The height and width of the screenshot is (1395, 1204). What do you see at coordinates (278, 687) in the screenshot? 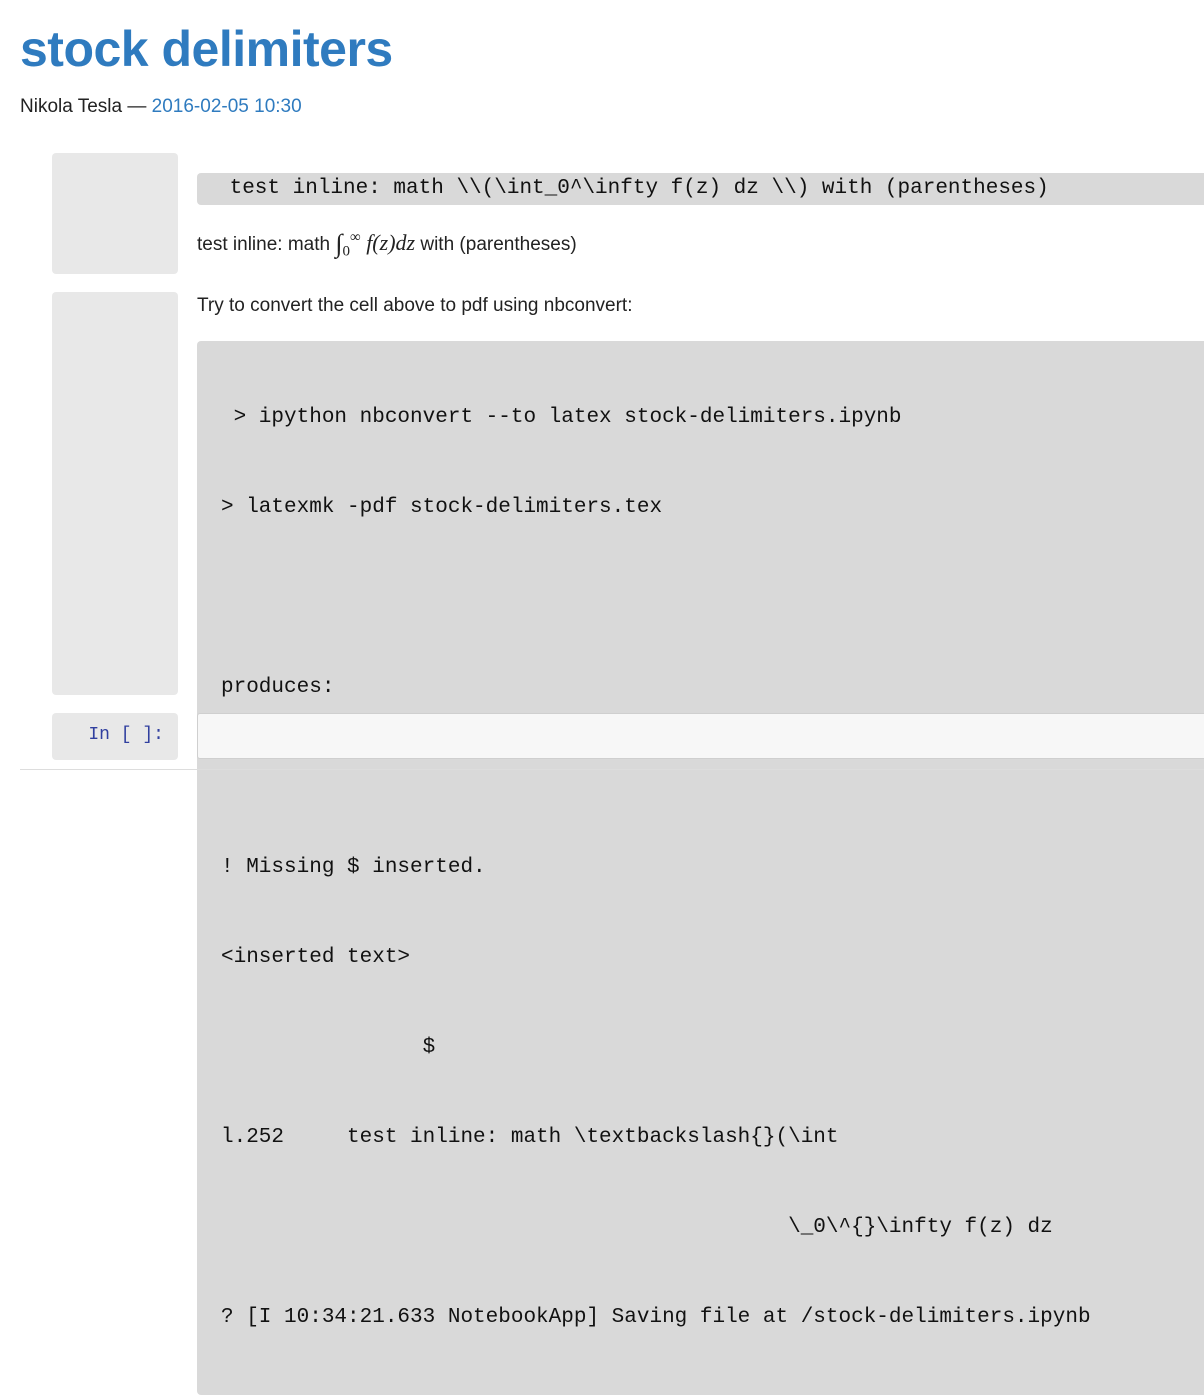
I see `code-line: produces:` at bounding box center [278, 687].